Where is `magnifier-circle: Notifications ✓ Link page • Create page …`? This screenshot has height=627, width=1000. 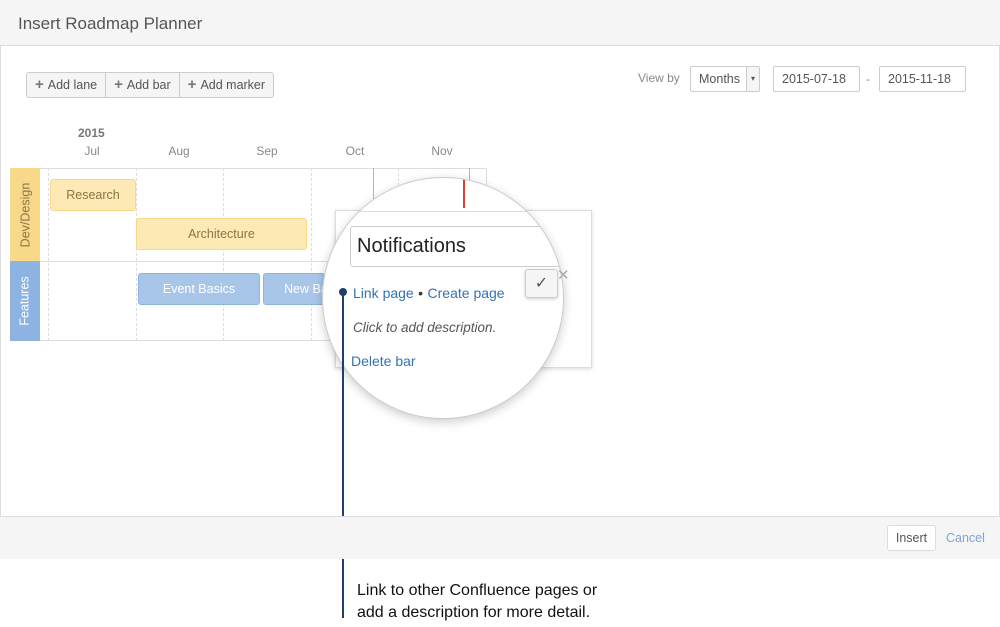
magnifier-circle: Notifications ✓ Link page • Create page … is located at coordinates (443, 298).